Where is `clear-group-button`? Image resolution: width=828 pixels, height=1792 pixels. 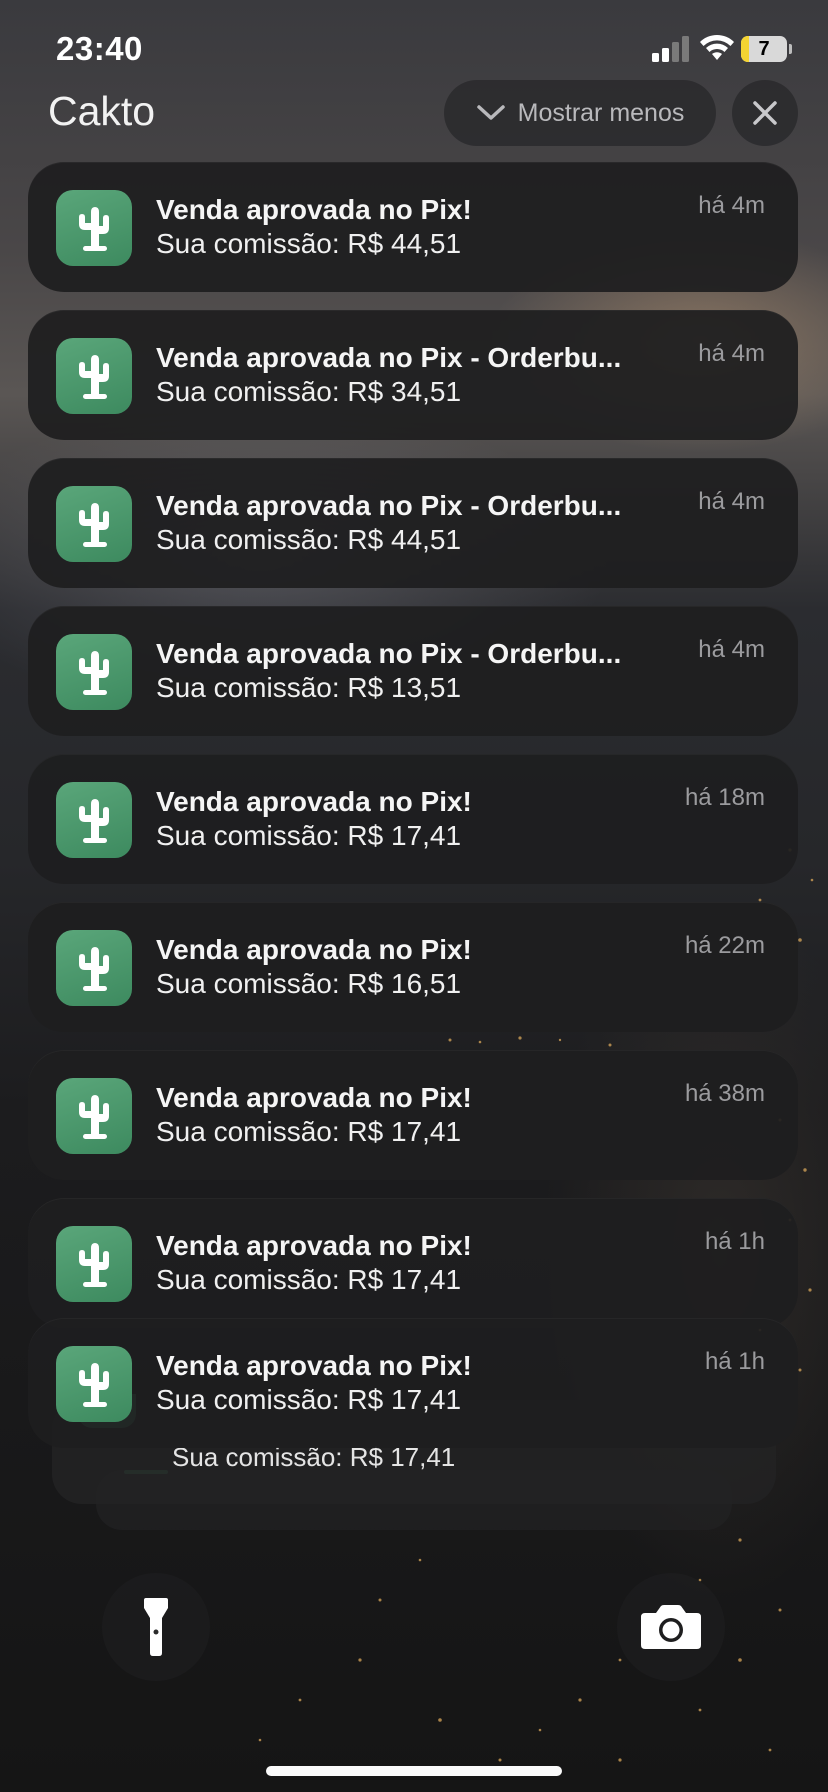
clear-group-button is located at coordinates (765, 113).